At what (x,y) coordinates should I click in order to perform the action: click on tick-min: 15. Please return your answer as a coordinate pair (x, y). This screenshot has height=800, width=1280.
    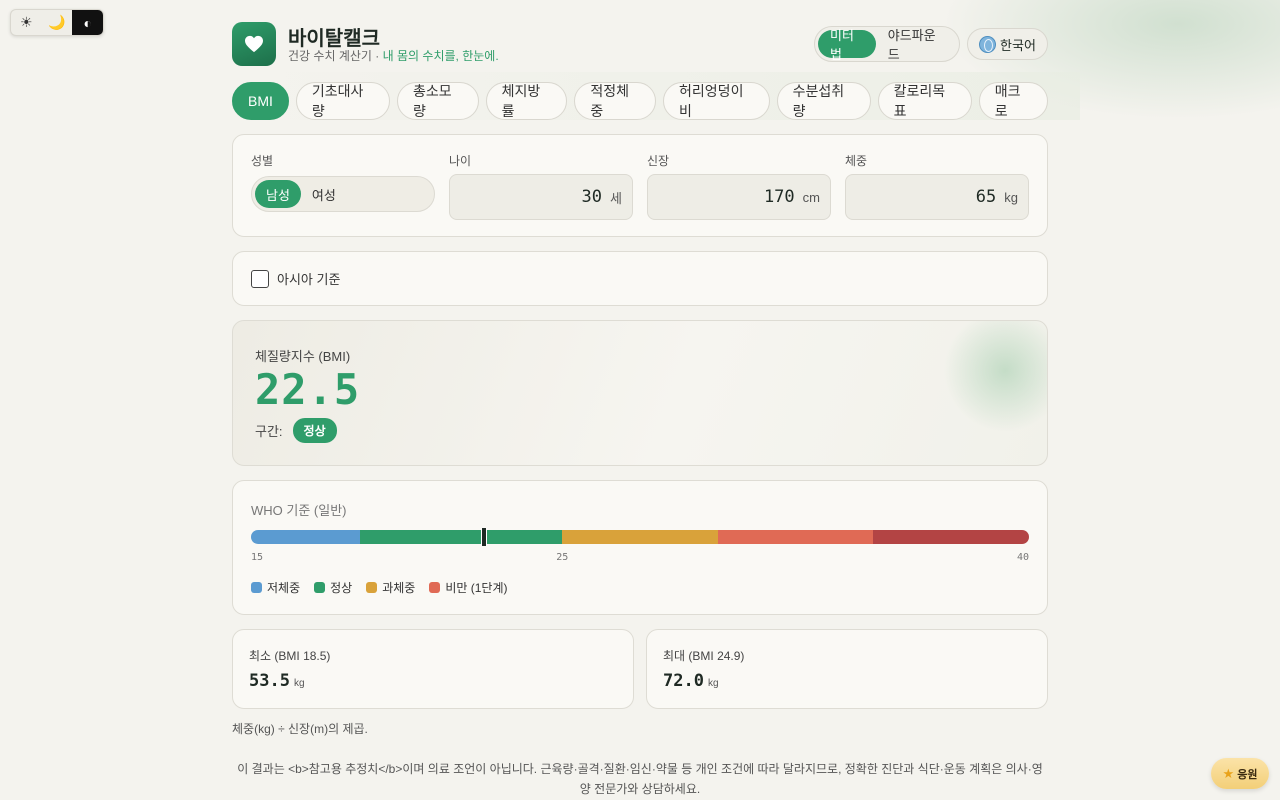
    Looking at the image, I should click on (257, 557).